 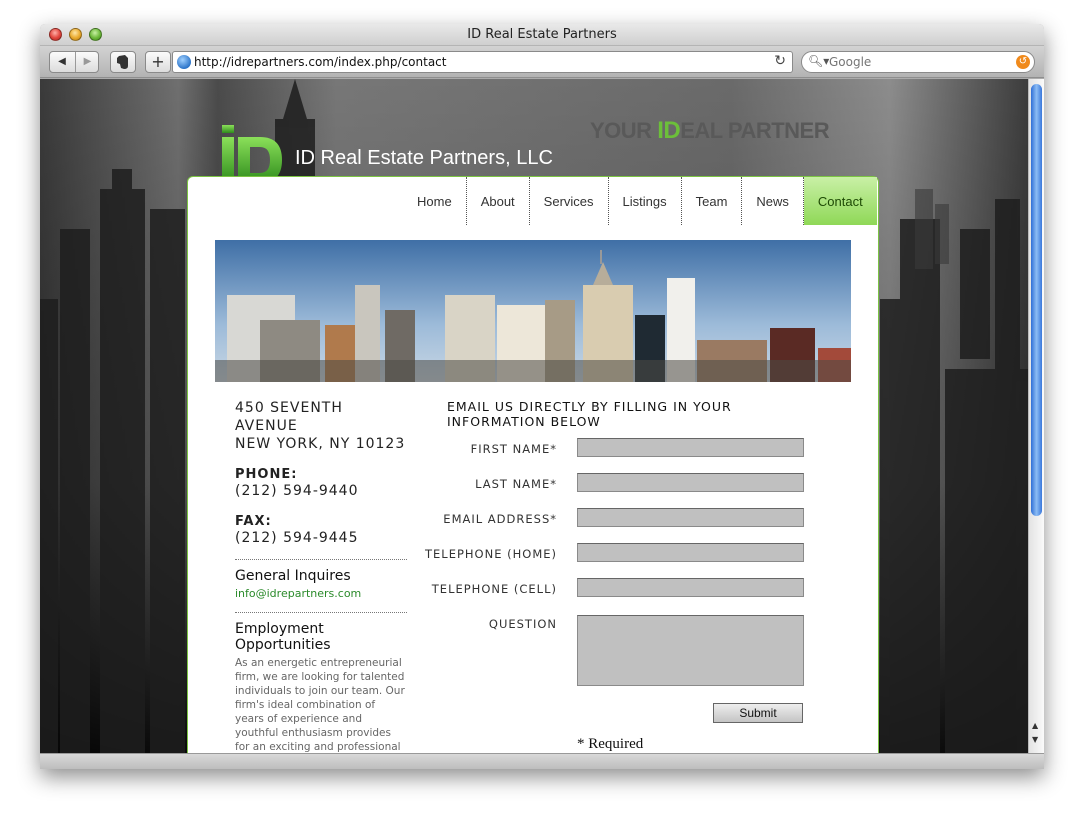 What do you see at coordinates (283, 637) in the screenshot?
I see `employment-heading: Employment Opportunities` at bounding box center [283, 637].